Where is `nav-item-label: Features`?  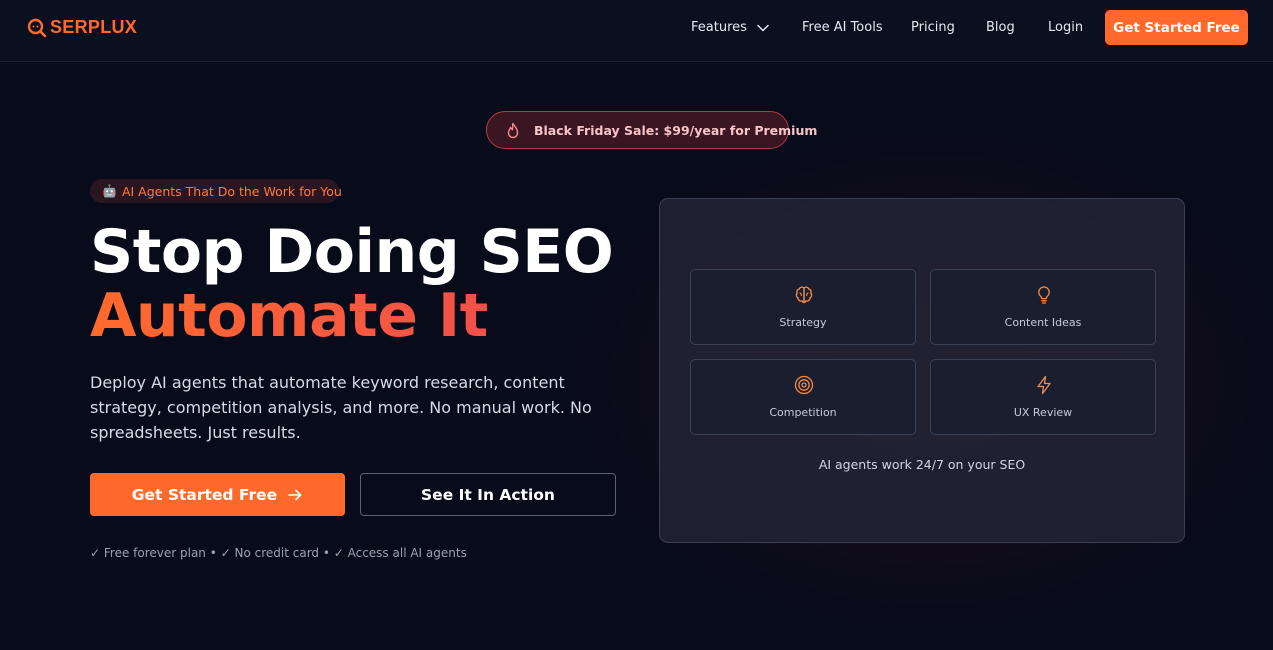 nav-item-label: Features is located at coordinates (719, 27).